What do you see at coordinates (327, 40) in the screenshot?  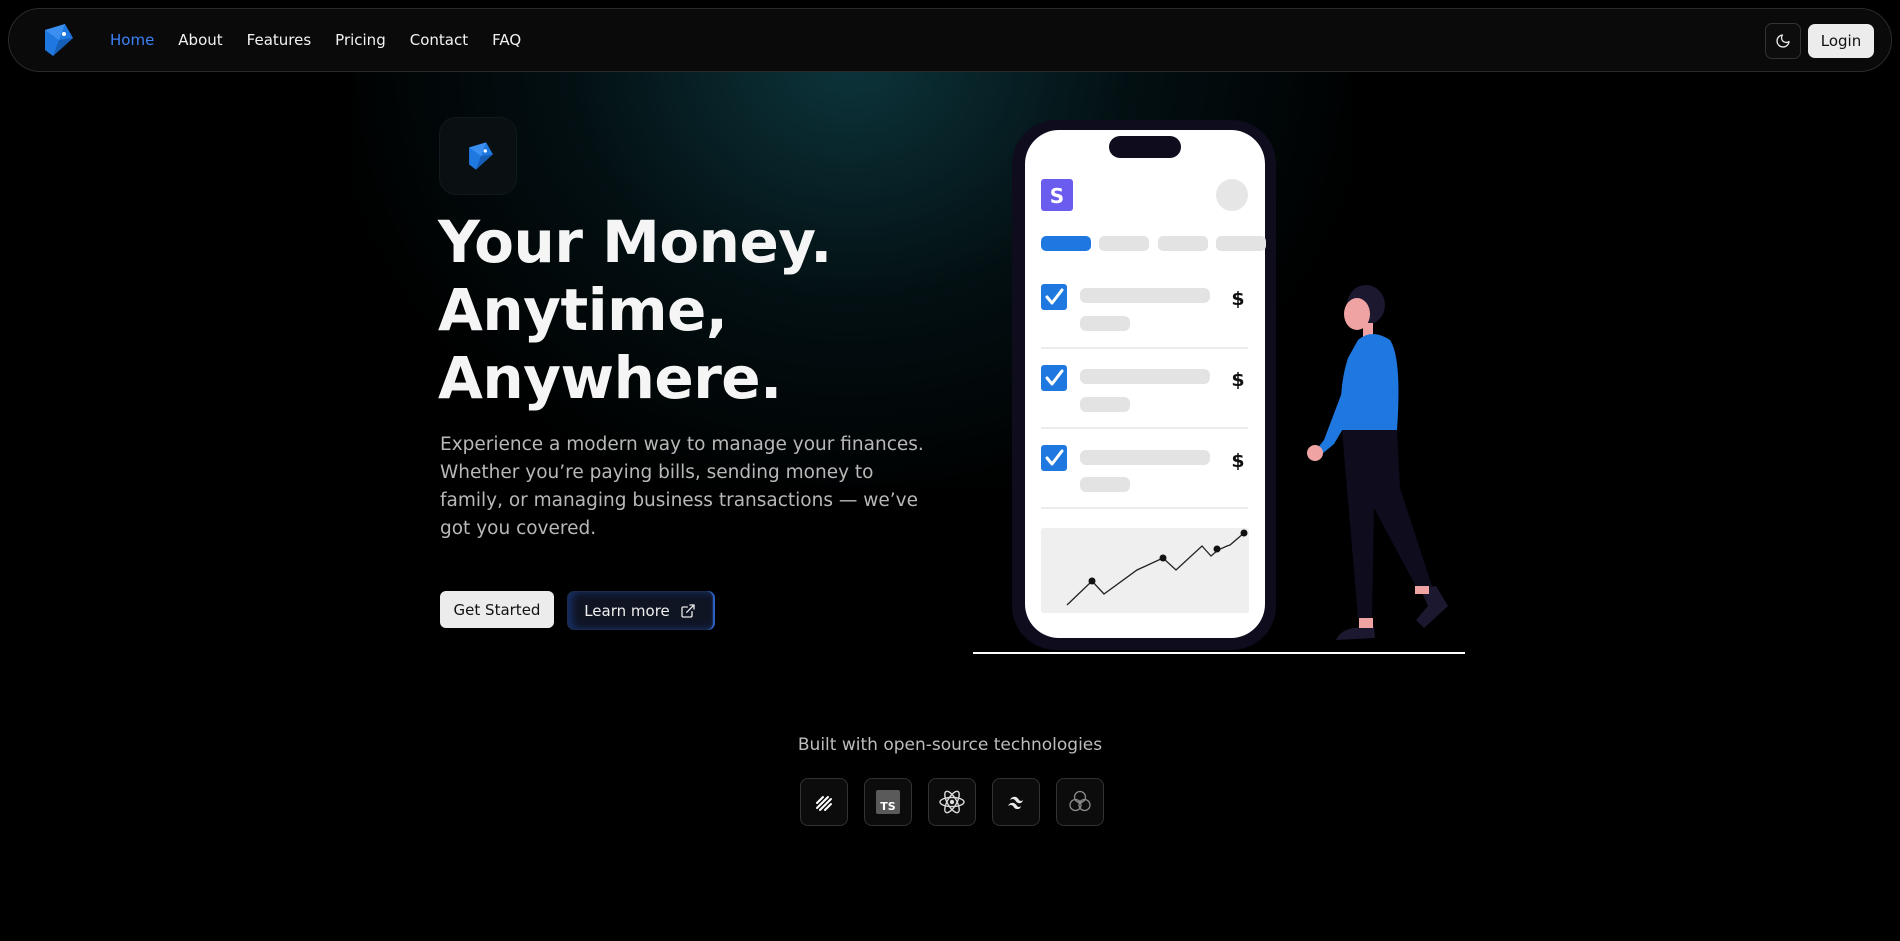 I see `nav-links: Home About Features Pricing Contact FAQ` at bounding box center [327, 40].